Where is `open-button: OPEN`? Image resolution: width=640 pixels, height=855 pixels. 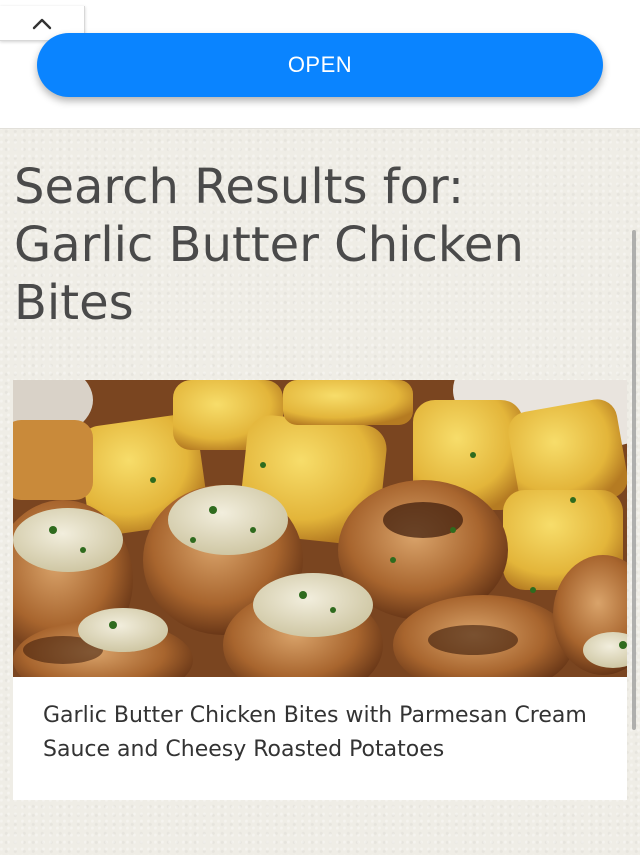
open-button: OPEN is located at coordinates (320, 65).